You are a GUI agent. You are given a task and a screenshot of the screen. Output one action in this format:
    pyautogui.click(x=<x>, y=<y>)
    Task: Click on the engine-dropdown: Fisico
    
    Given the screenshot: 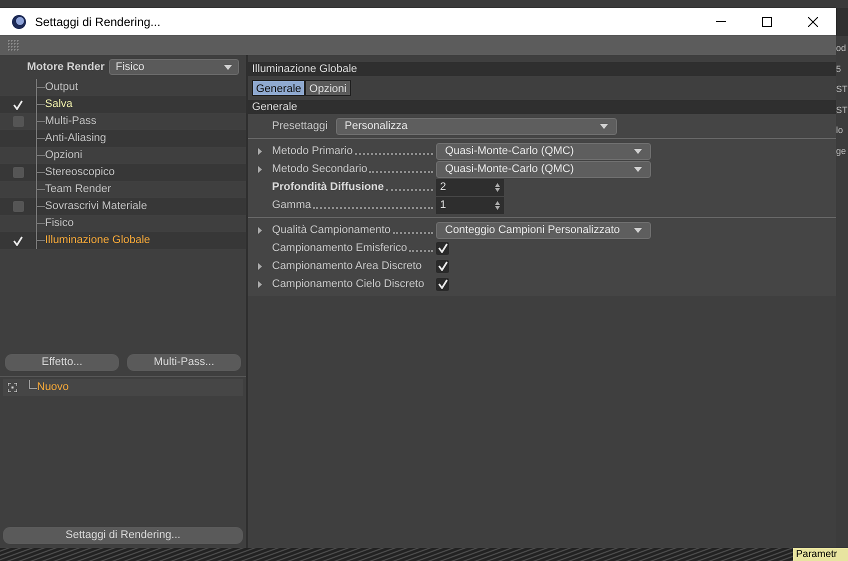 What is the action you would take?
    pyautogui.click(x=173, y=67)
    